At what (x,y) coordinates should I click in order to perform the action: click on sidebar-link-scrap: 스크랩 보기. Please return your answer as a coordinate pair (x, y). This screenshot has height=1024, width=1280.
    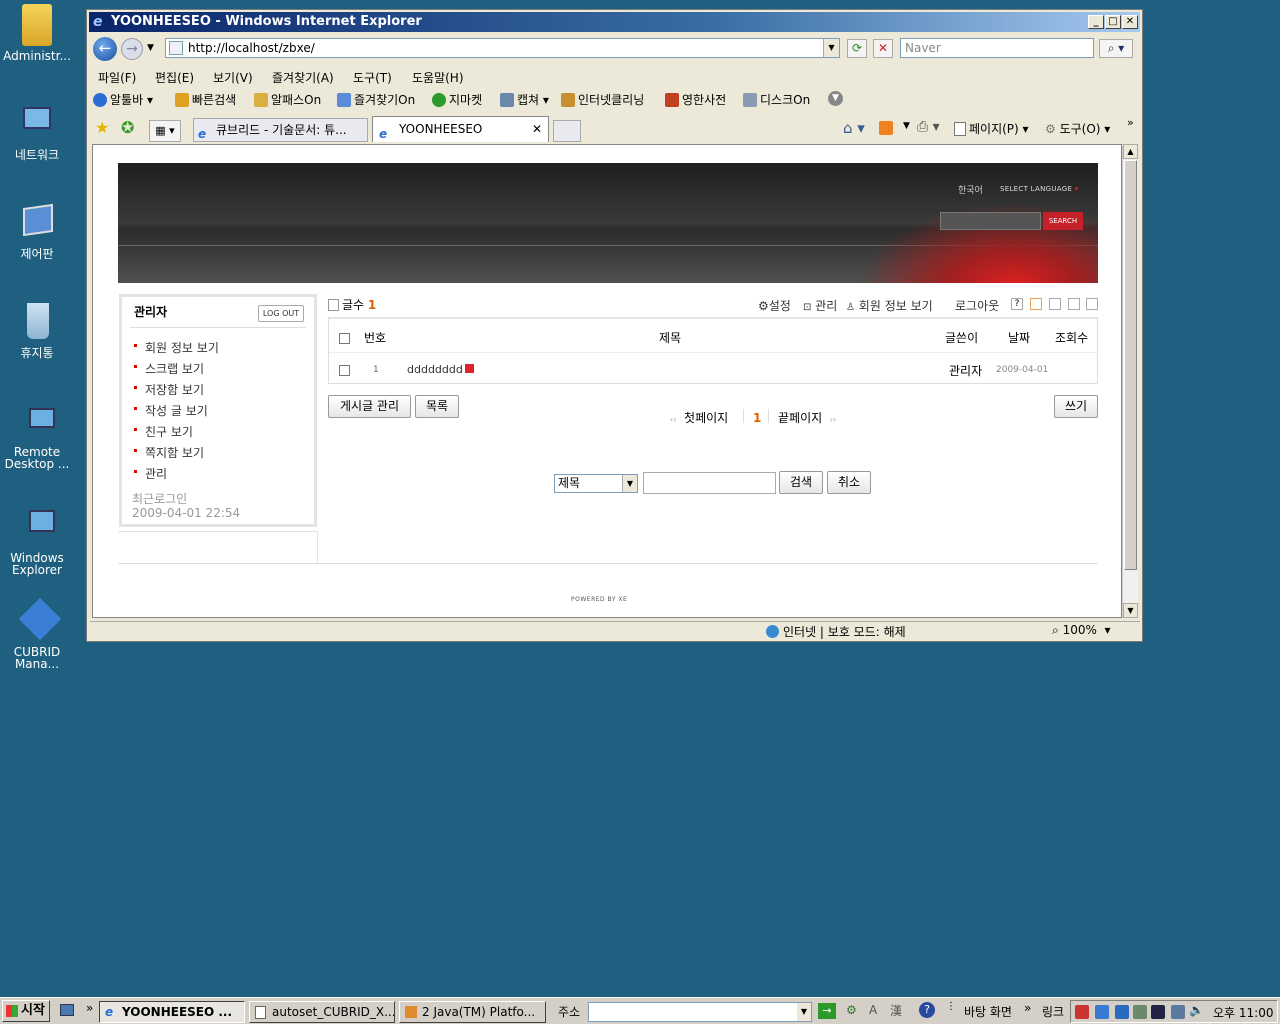
    Looking at the image, I should click on (169, 368).